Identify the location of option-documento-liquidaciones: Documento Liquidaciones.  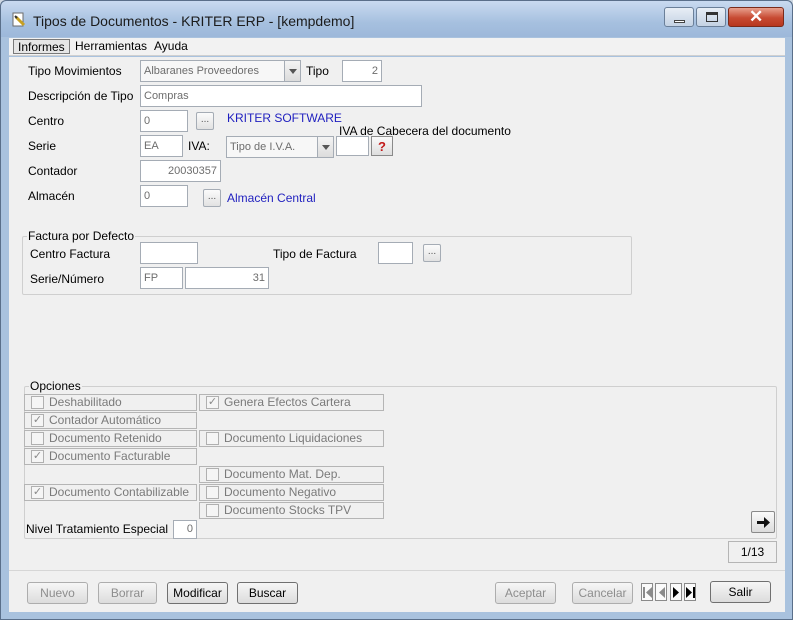
(291, 438).